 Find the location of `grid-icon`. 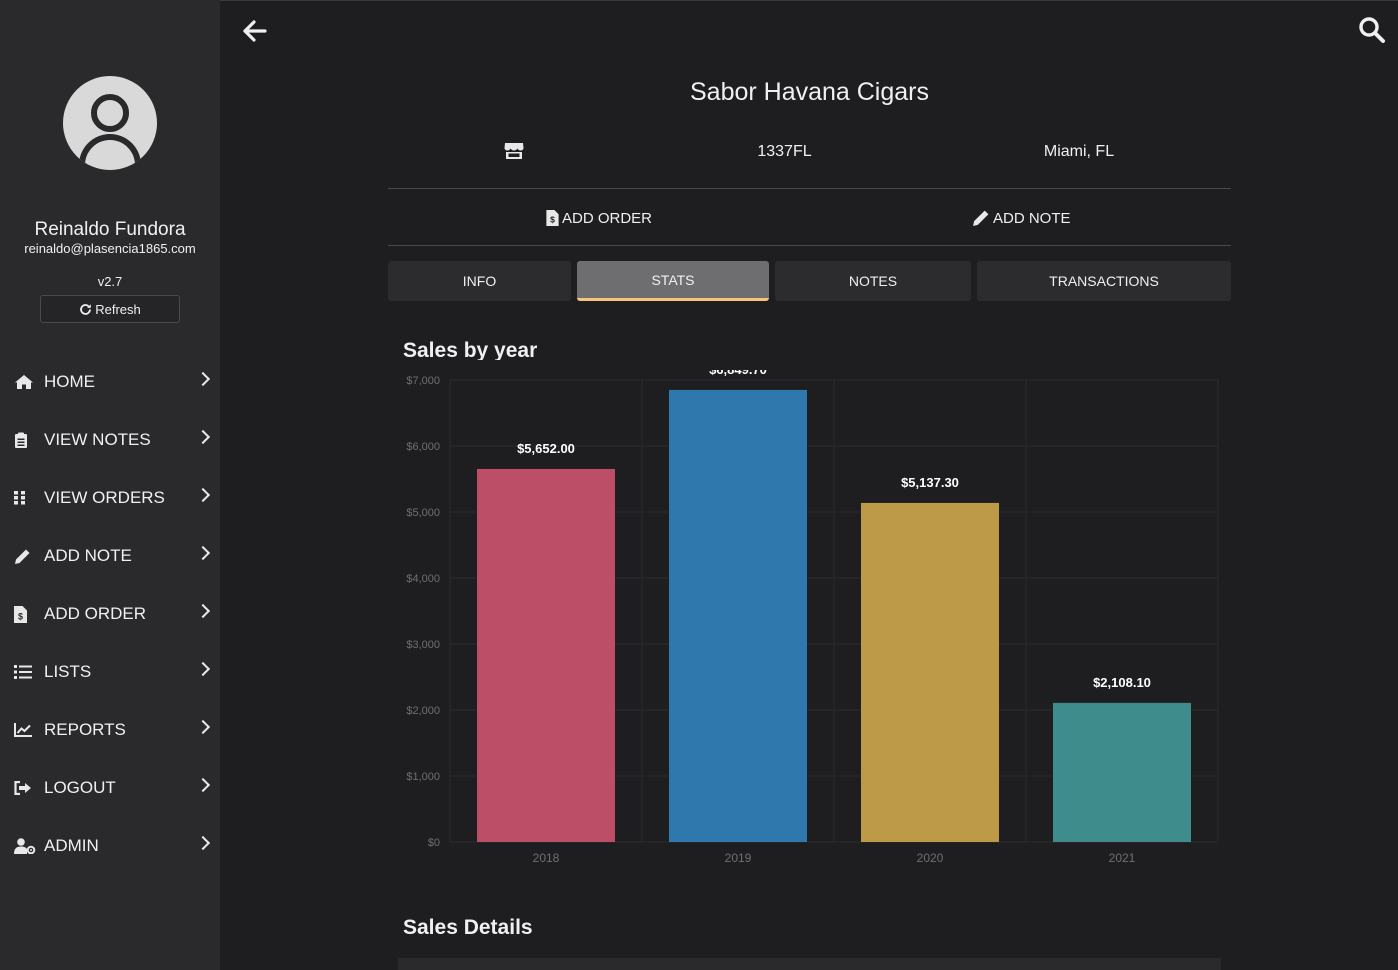

grid-icon is located at coordinates (25, 498).